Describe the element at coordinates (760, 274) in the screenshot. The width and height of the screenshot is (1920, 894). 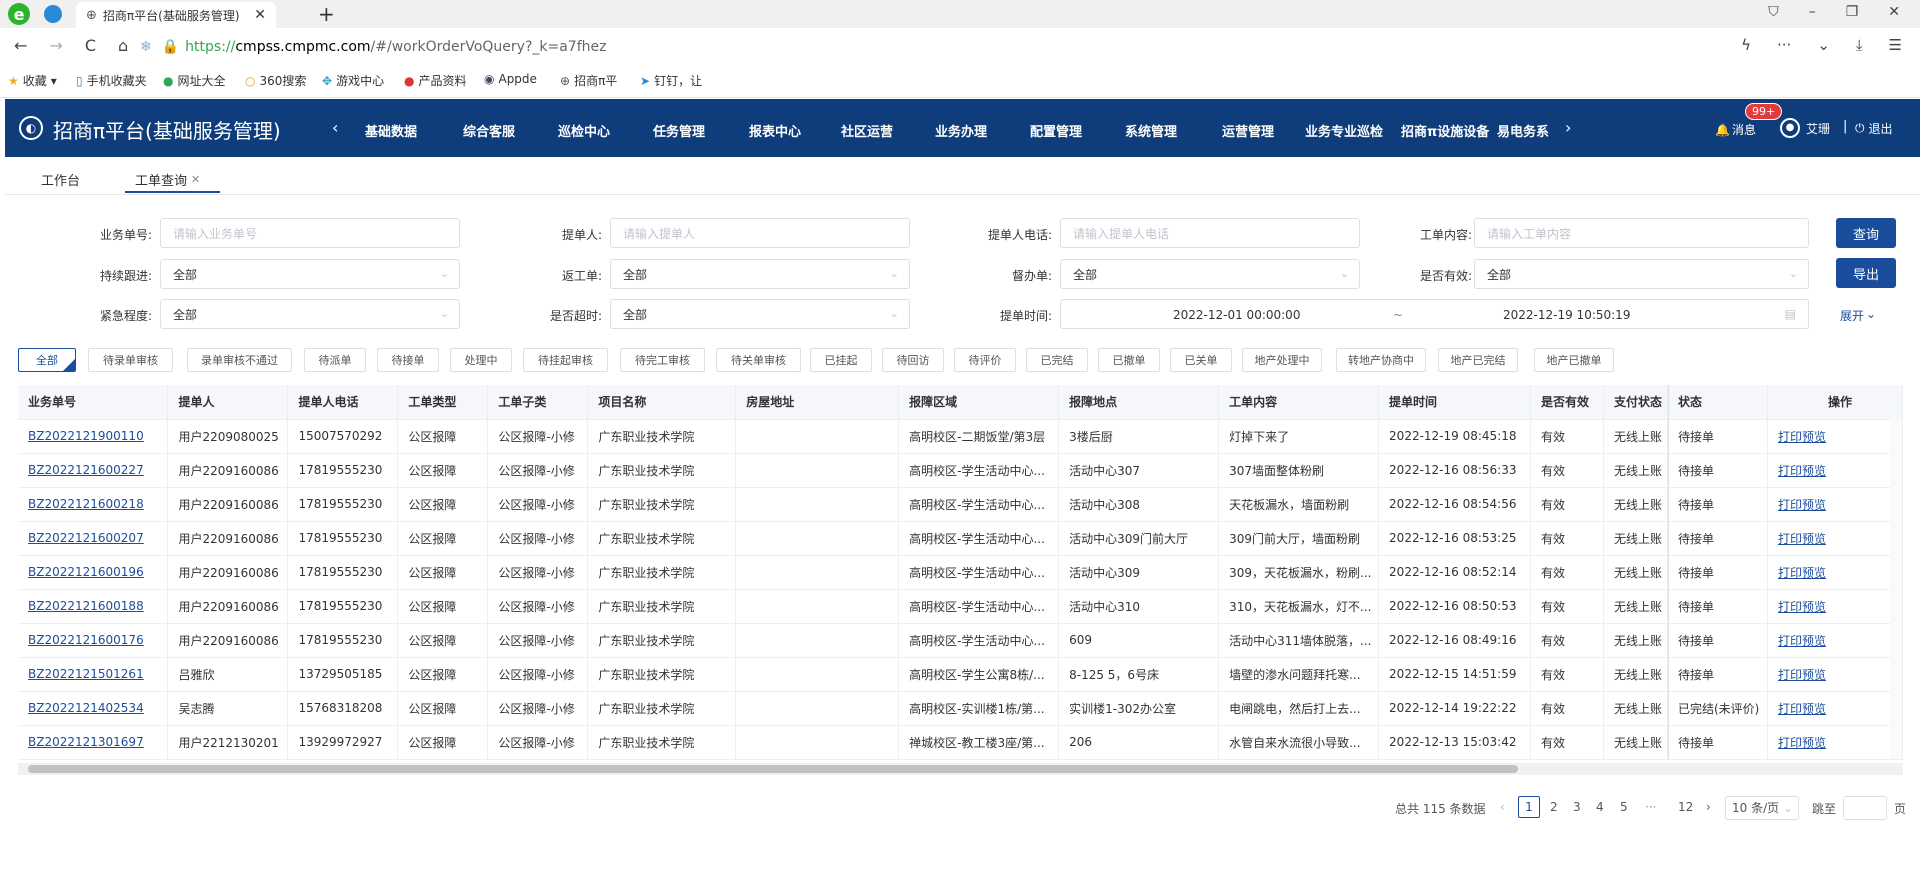
I see `return-select: 全部 ⌄` at that location.